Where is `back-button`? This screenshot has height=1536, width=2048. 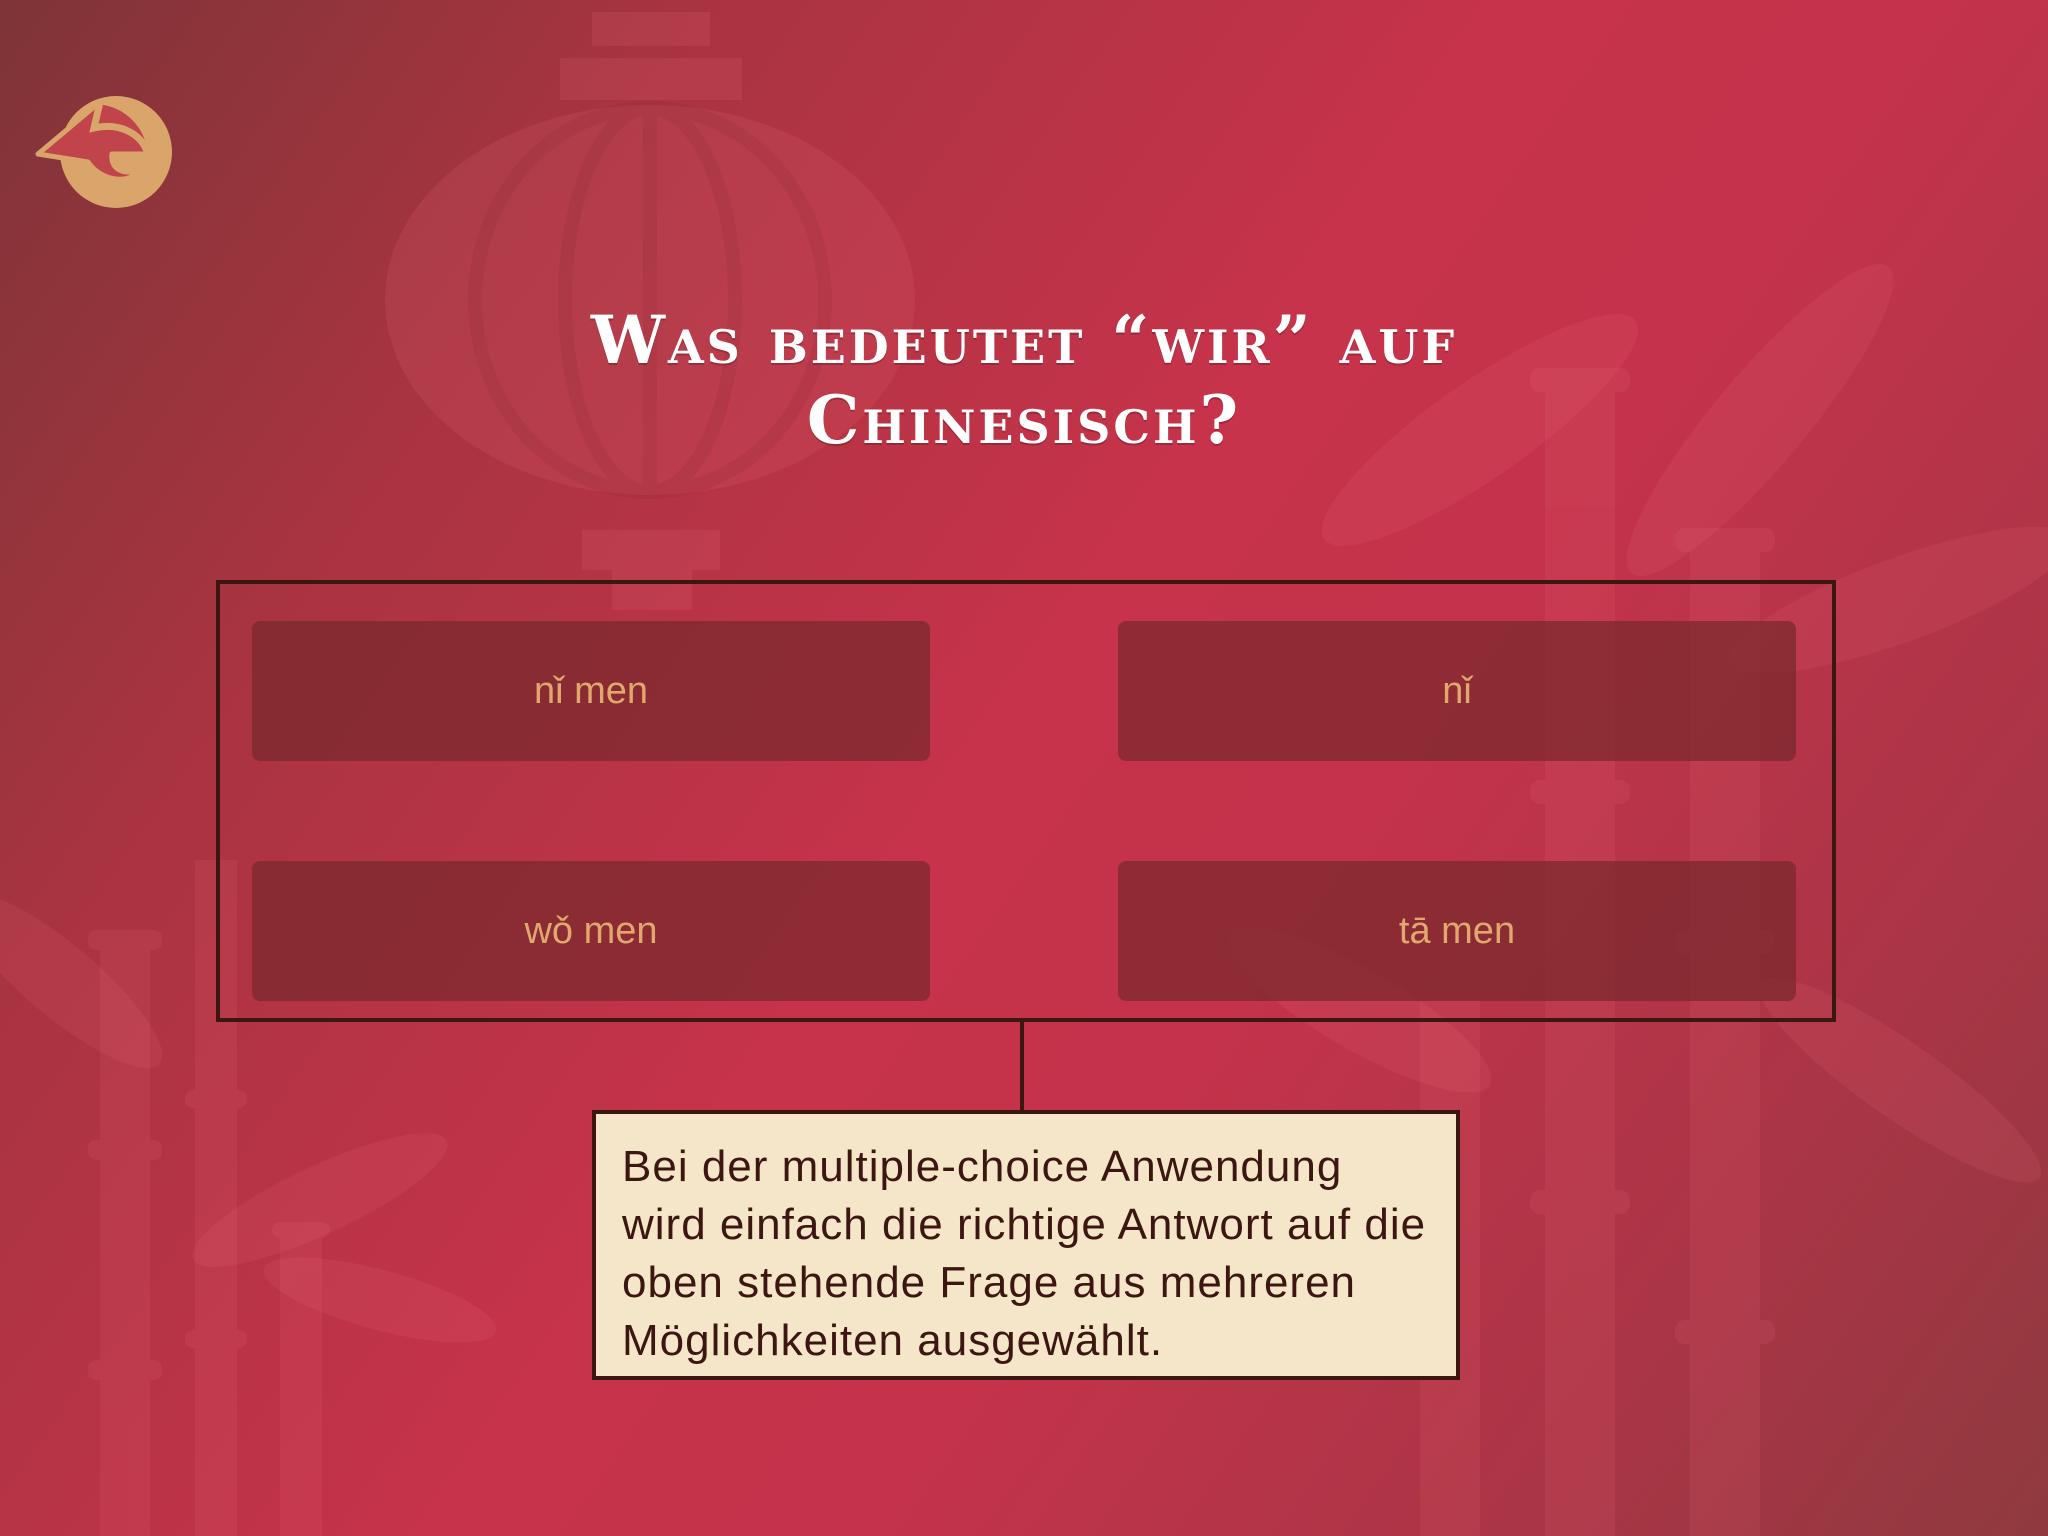 back-button is located at coordinates (110, 153).